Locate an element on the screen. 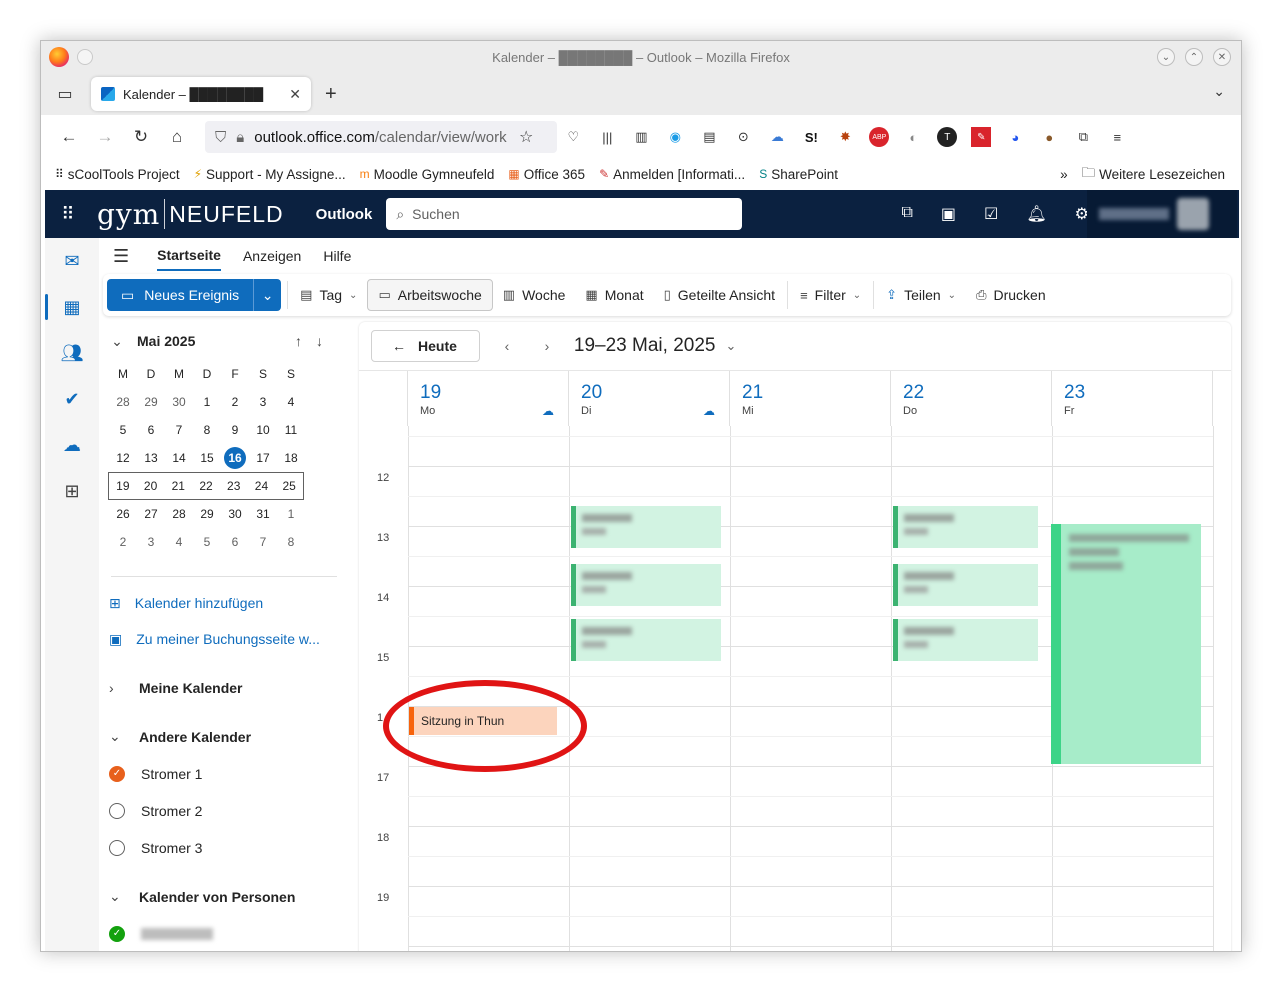 This screenshot has width=1282, height=992. todo-check-icon: ✔ is located at coordinates (72, 399).